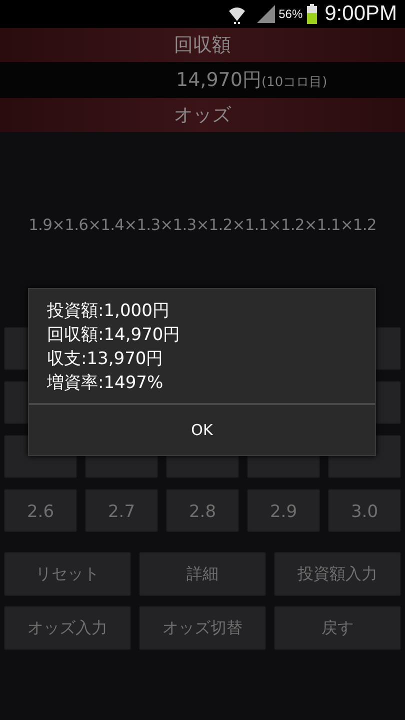  What do you see at coordinates (202, 115) in the screenshot?
I see `section-title: オッズ` at bounding box center [202, 115].